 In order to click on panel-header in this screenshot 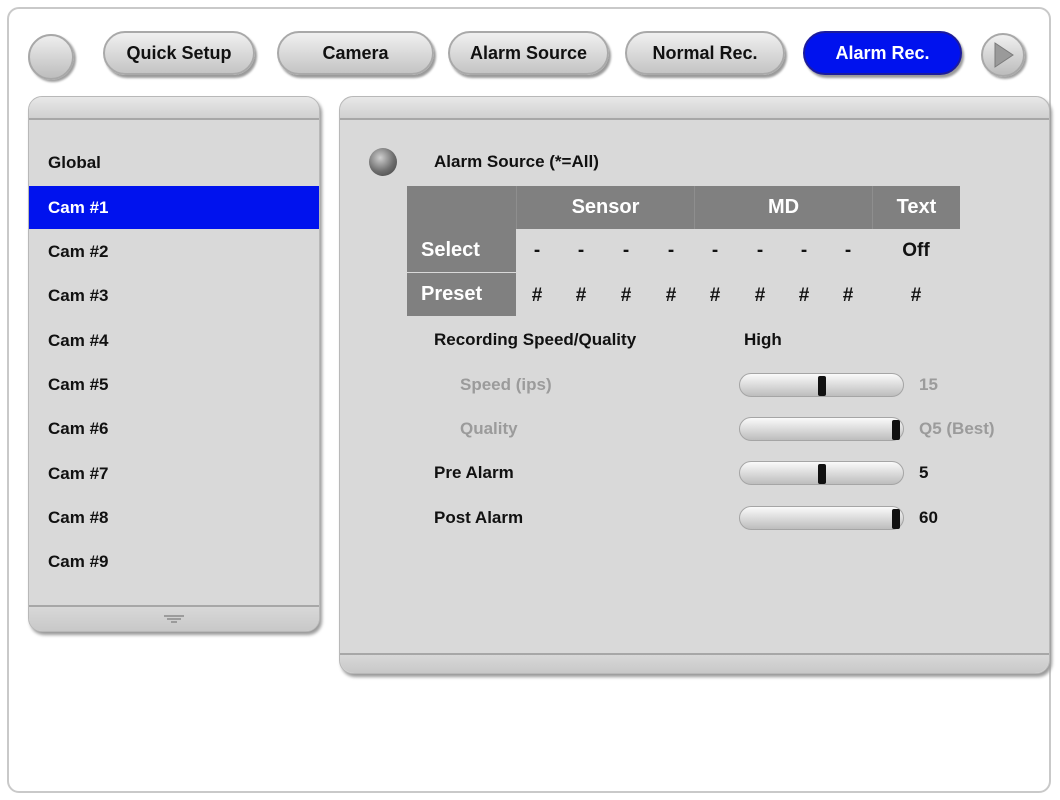, I will do `click(694, 108)`.